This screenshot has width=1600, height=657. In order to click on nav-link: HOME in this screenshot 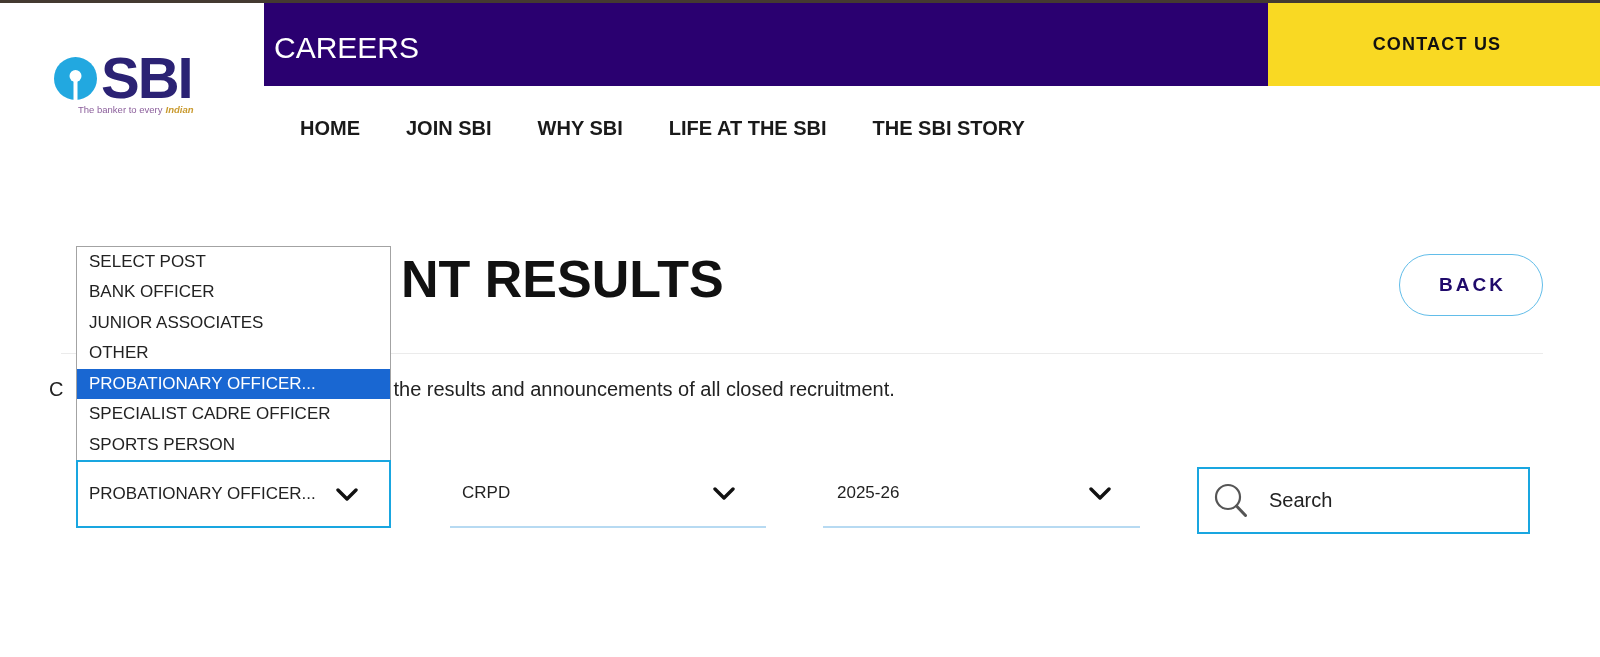, I will do `click(330, 128)`.